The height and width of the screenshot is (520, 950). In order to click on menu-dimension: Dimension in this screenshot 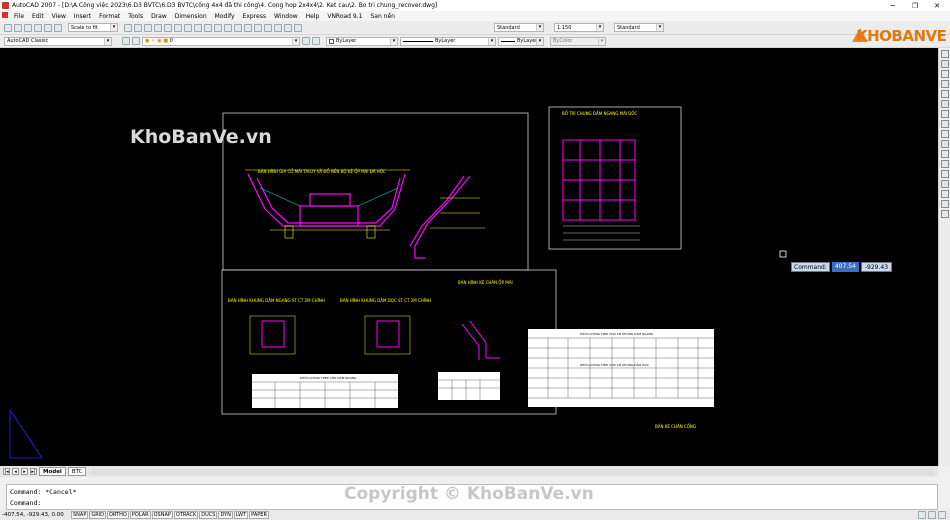, I will do `click(191, 16)`.